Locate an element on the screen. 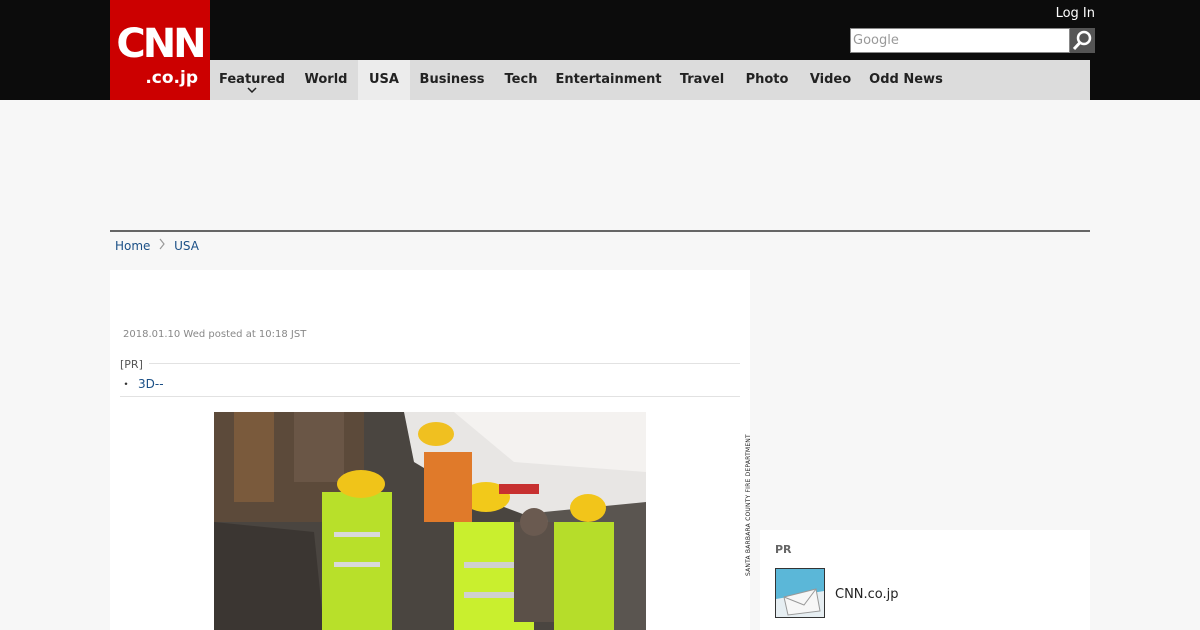  nav-item-label: Tech is located at coordinates (521, 79).